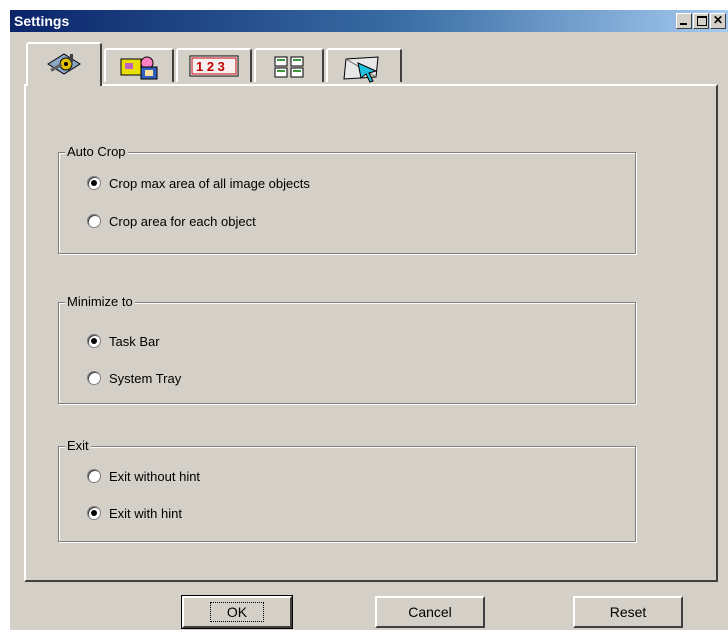  I want to click on option-label: System Tray, so click(145, 378).